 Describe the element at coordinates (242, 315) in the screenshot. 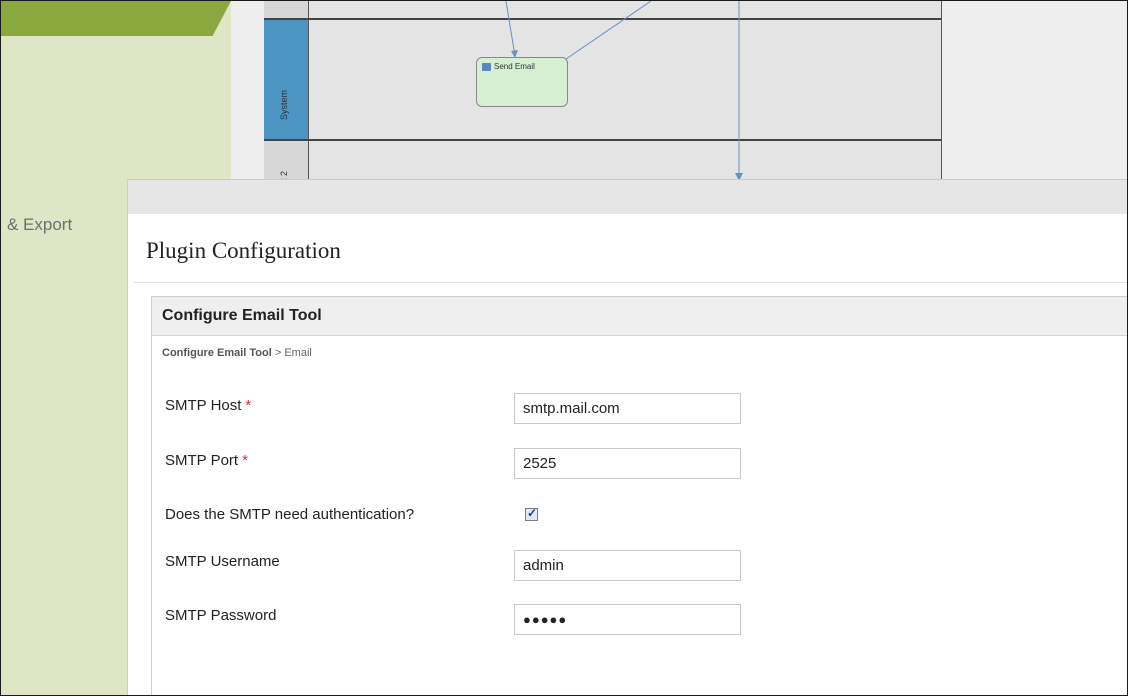

I see `panel-title: Configure Email Tool` at that location.